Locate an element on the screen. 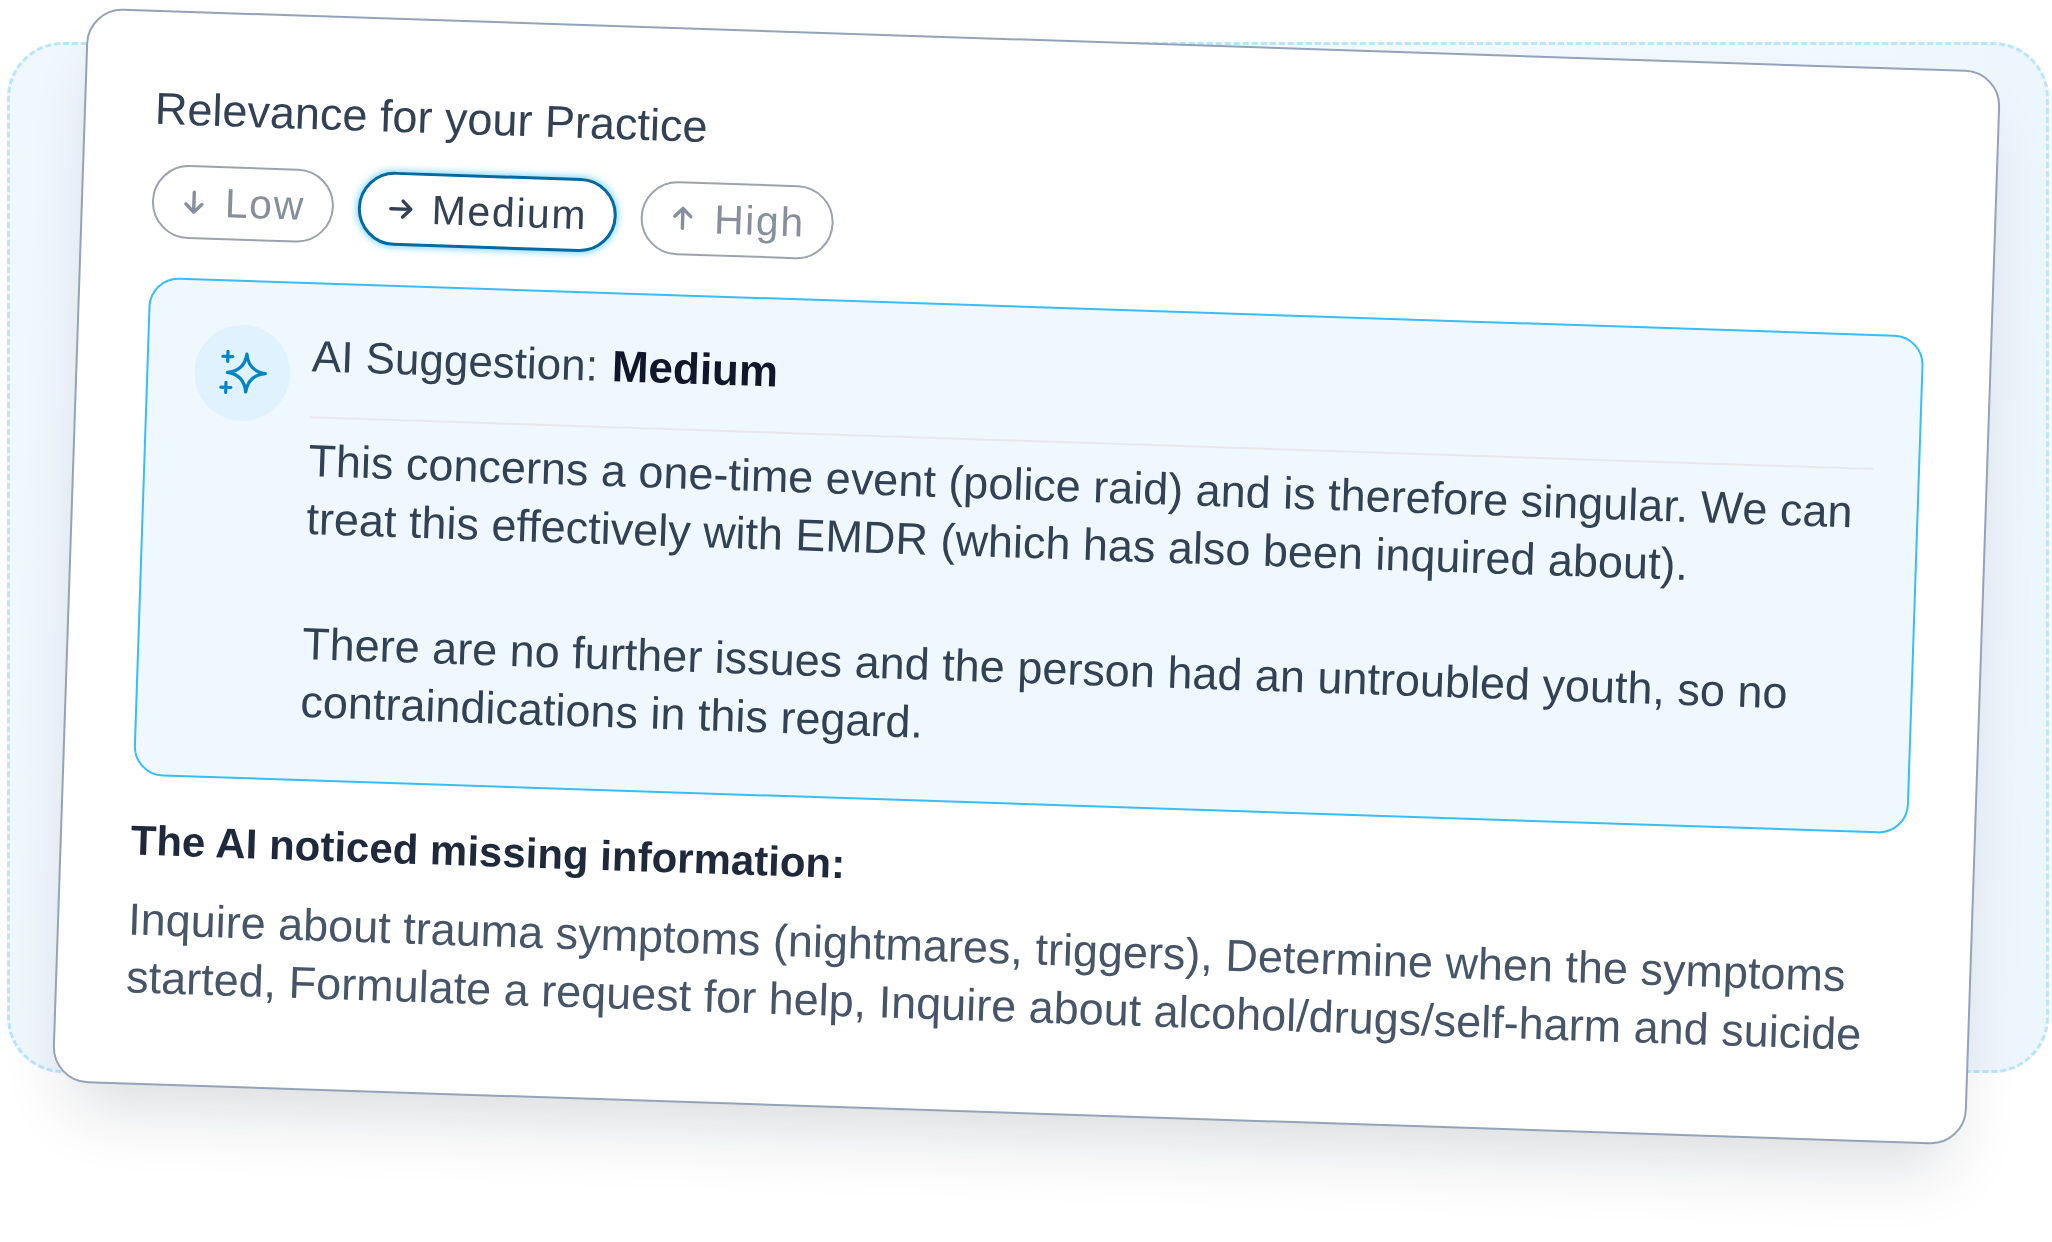 The height and width of the screenshot is (1242, 2052). missing-info-text: Inquire about trauma symptoms (nightmares, triggers), Determine when the symptoms started, Formulate a request for help, Inquire about alcohol/drugs/self-harm and suicide is located at coordinates (994, 977).